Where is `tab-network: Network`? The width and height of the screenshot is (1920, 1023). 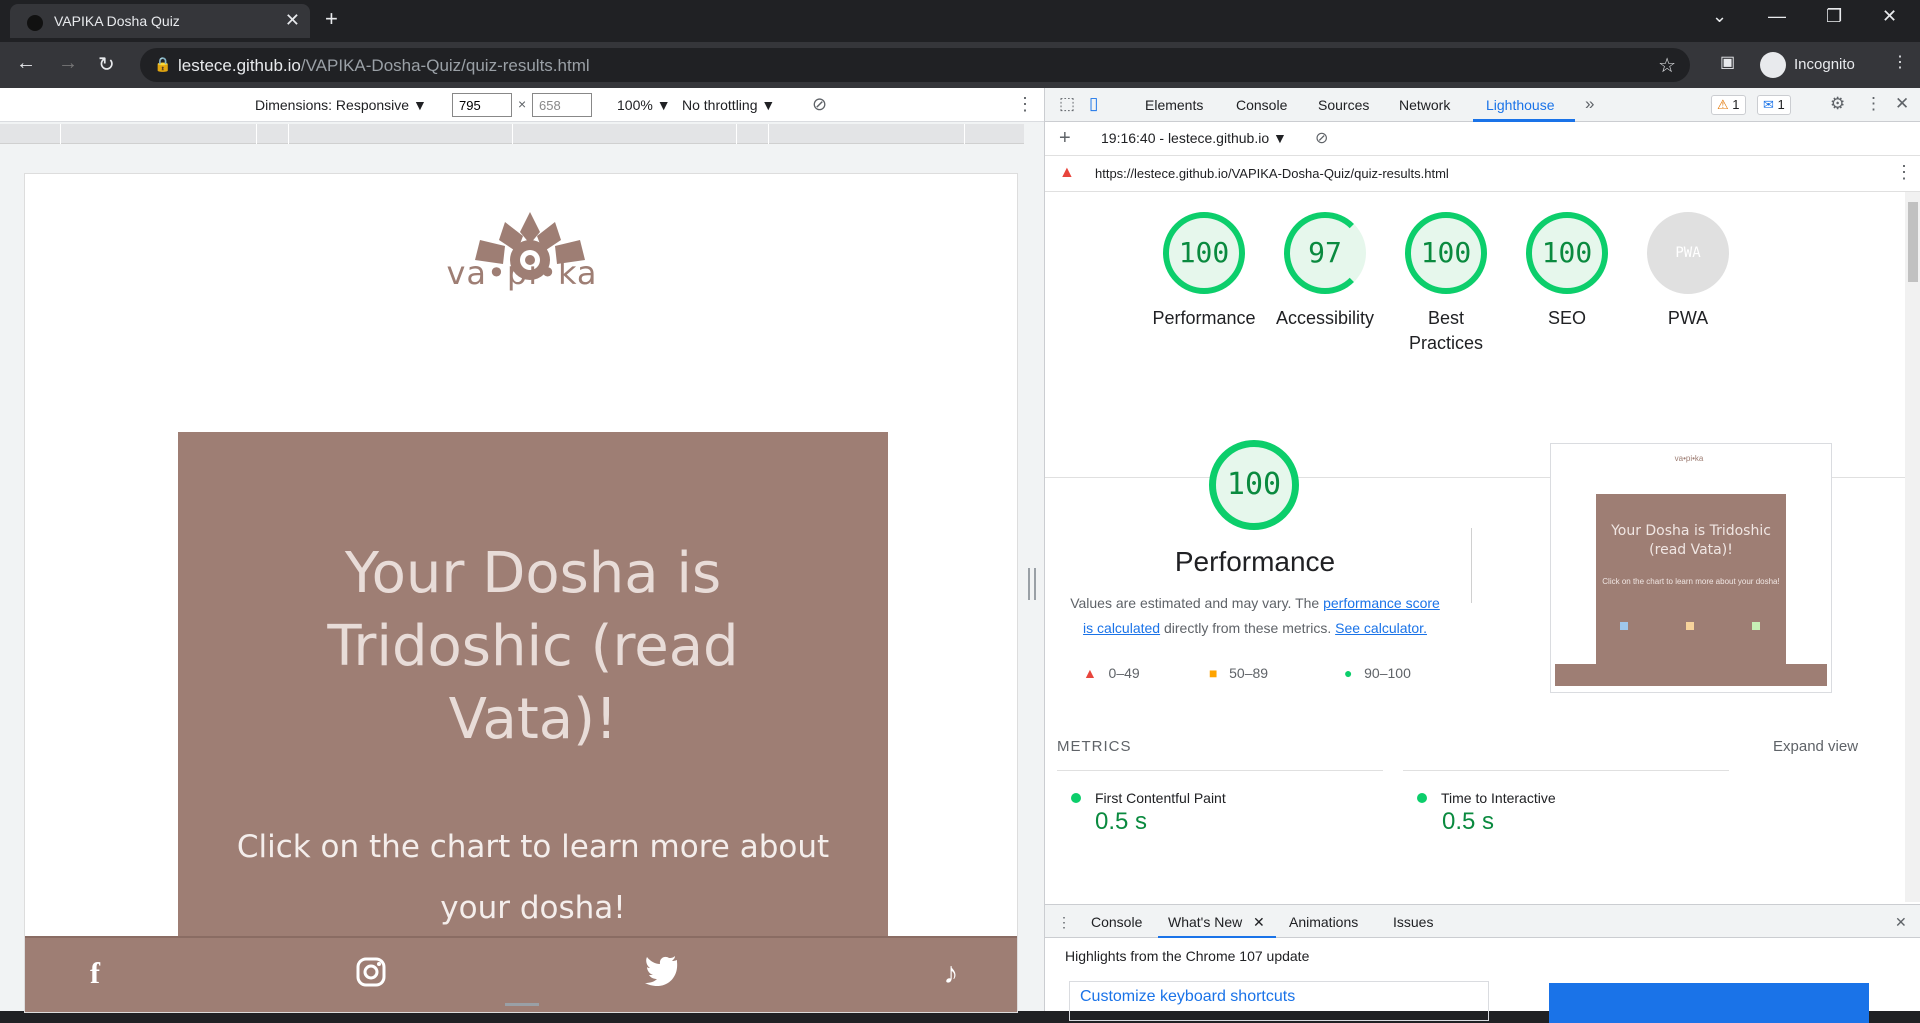 tab-network: Network is located at coordinates (1424, 105).